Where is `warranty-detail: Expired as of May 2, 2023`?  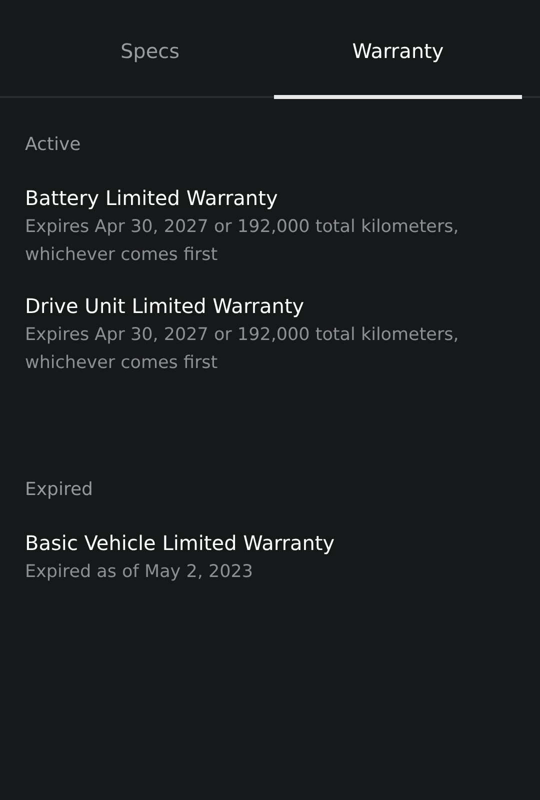 warranty-detail: Expired as of May 2, 2023 is located at coordinates (139, 572).